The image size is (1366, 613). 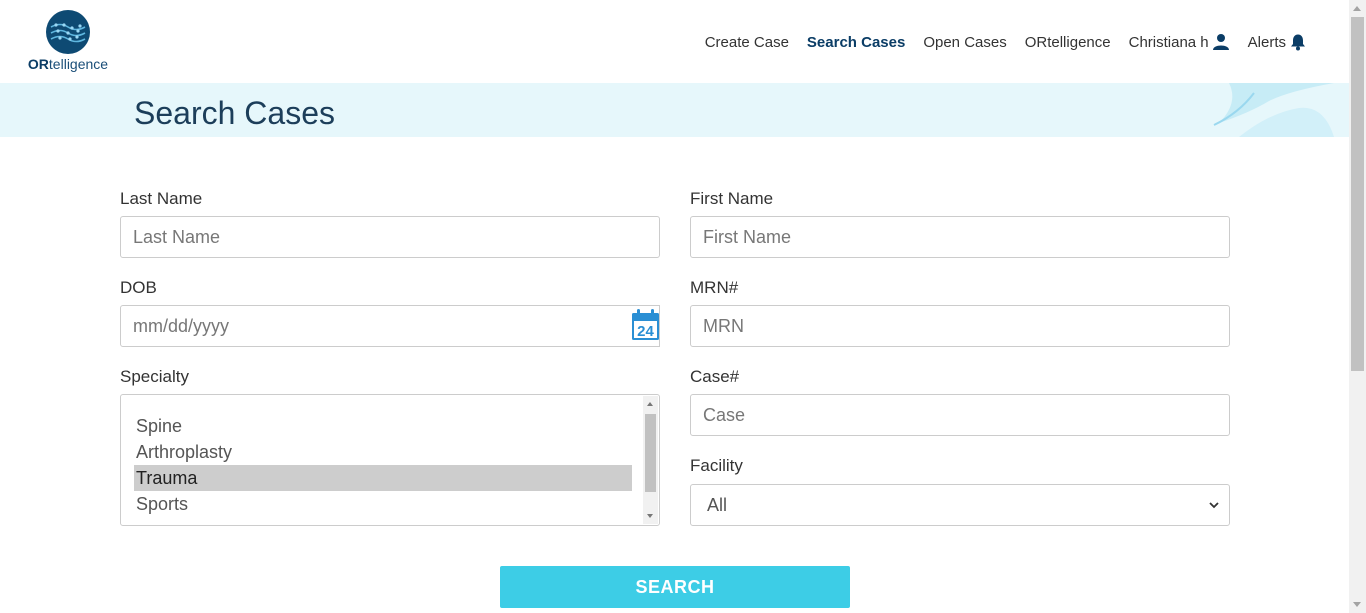 I want to click on nav-search-cases: Search Cases, so click(x=856, y=42).